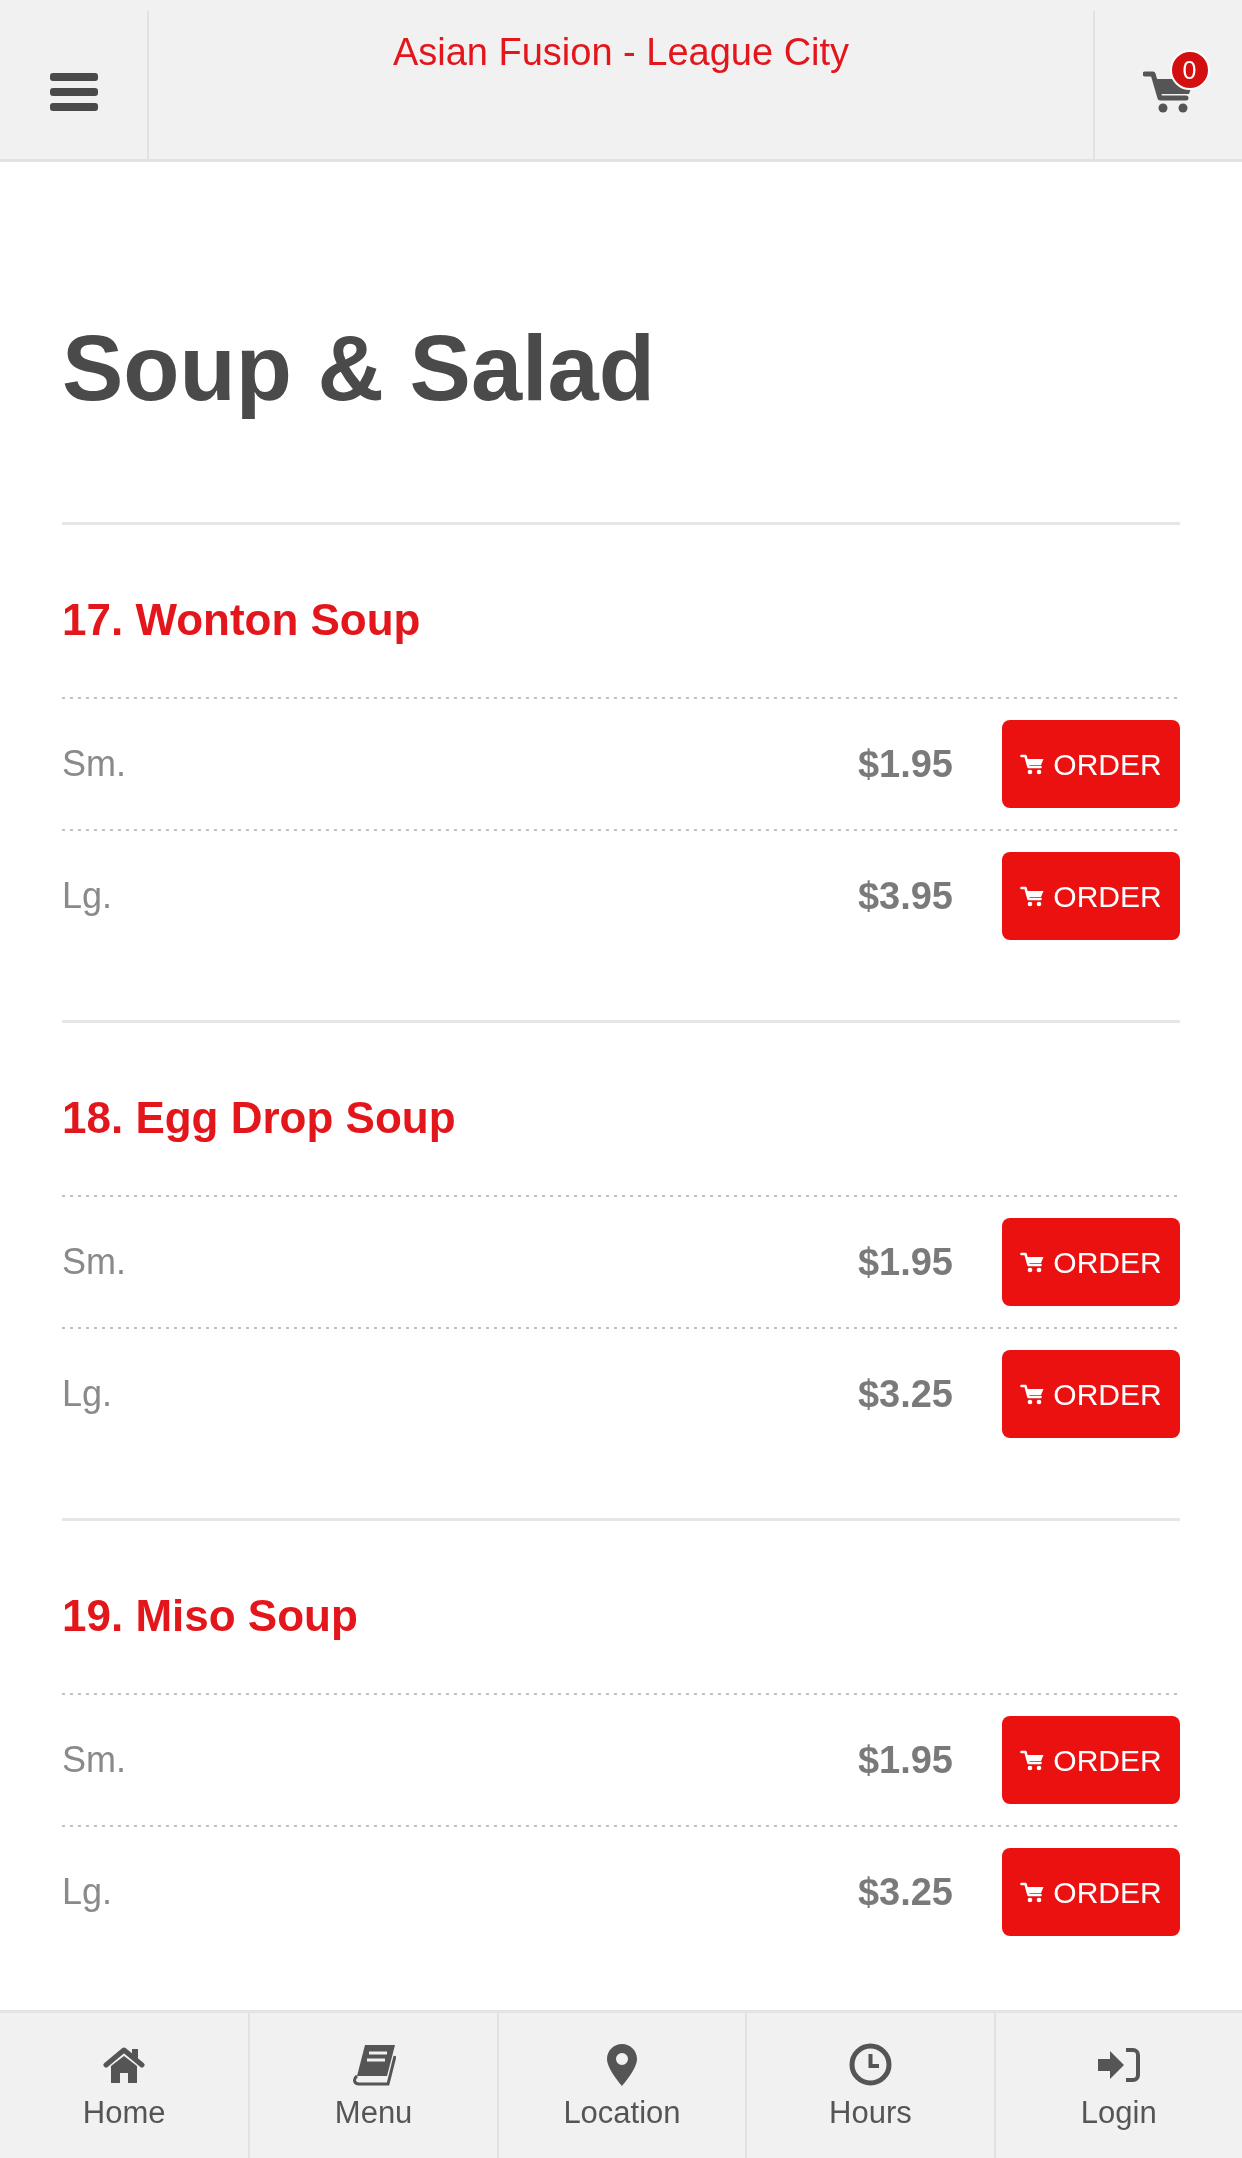  Describe the element at coordinates (73, 92) in the screenshot. I see `menu-icon` at that location.